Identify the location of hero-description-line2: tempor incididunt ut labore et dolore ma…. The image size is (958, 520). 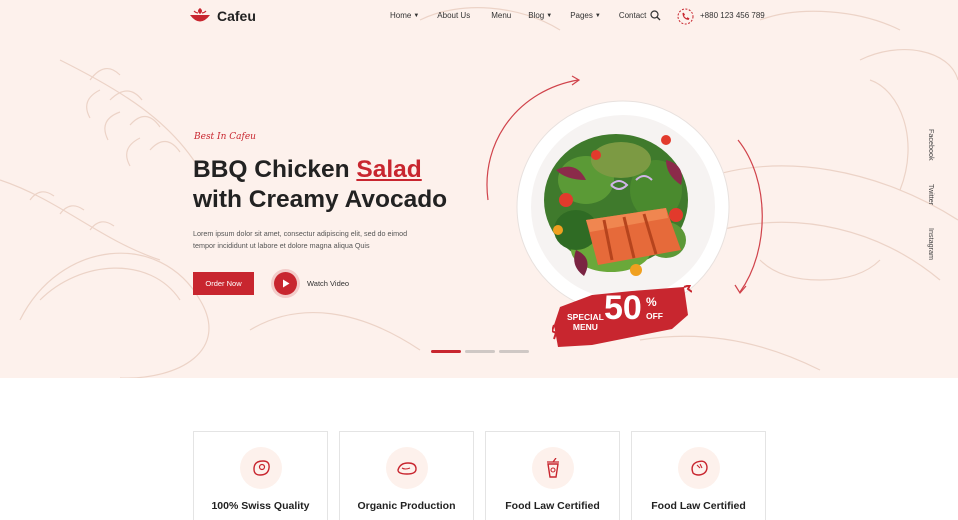
(281, 245).